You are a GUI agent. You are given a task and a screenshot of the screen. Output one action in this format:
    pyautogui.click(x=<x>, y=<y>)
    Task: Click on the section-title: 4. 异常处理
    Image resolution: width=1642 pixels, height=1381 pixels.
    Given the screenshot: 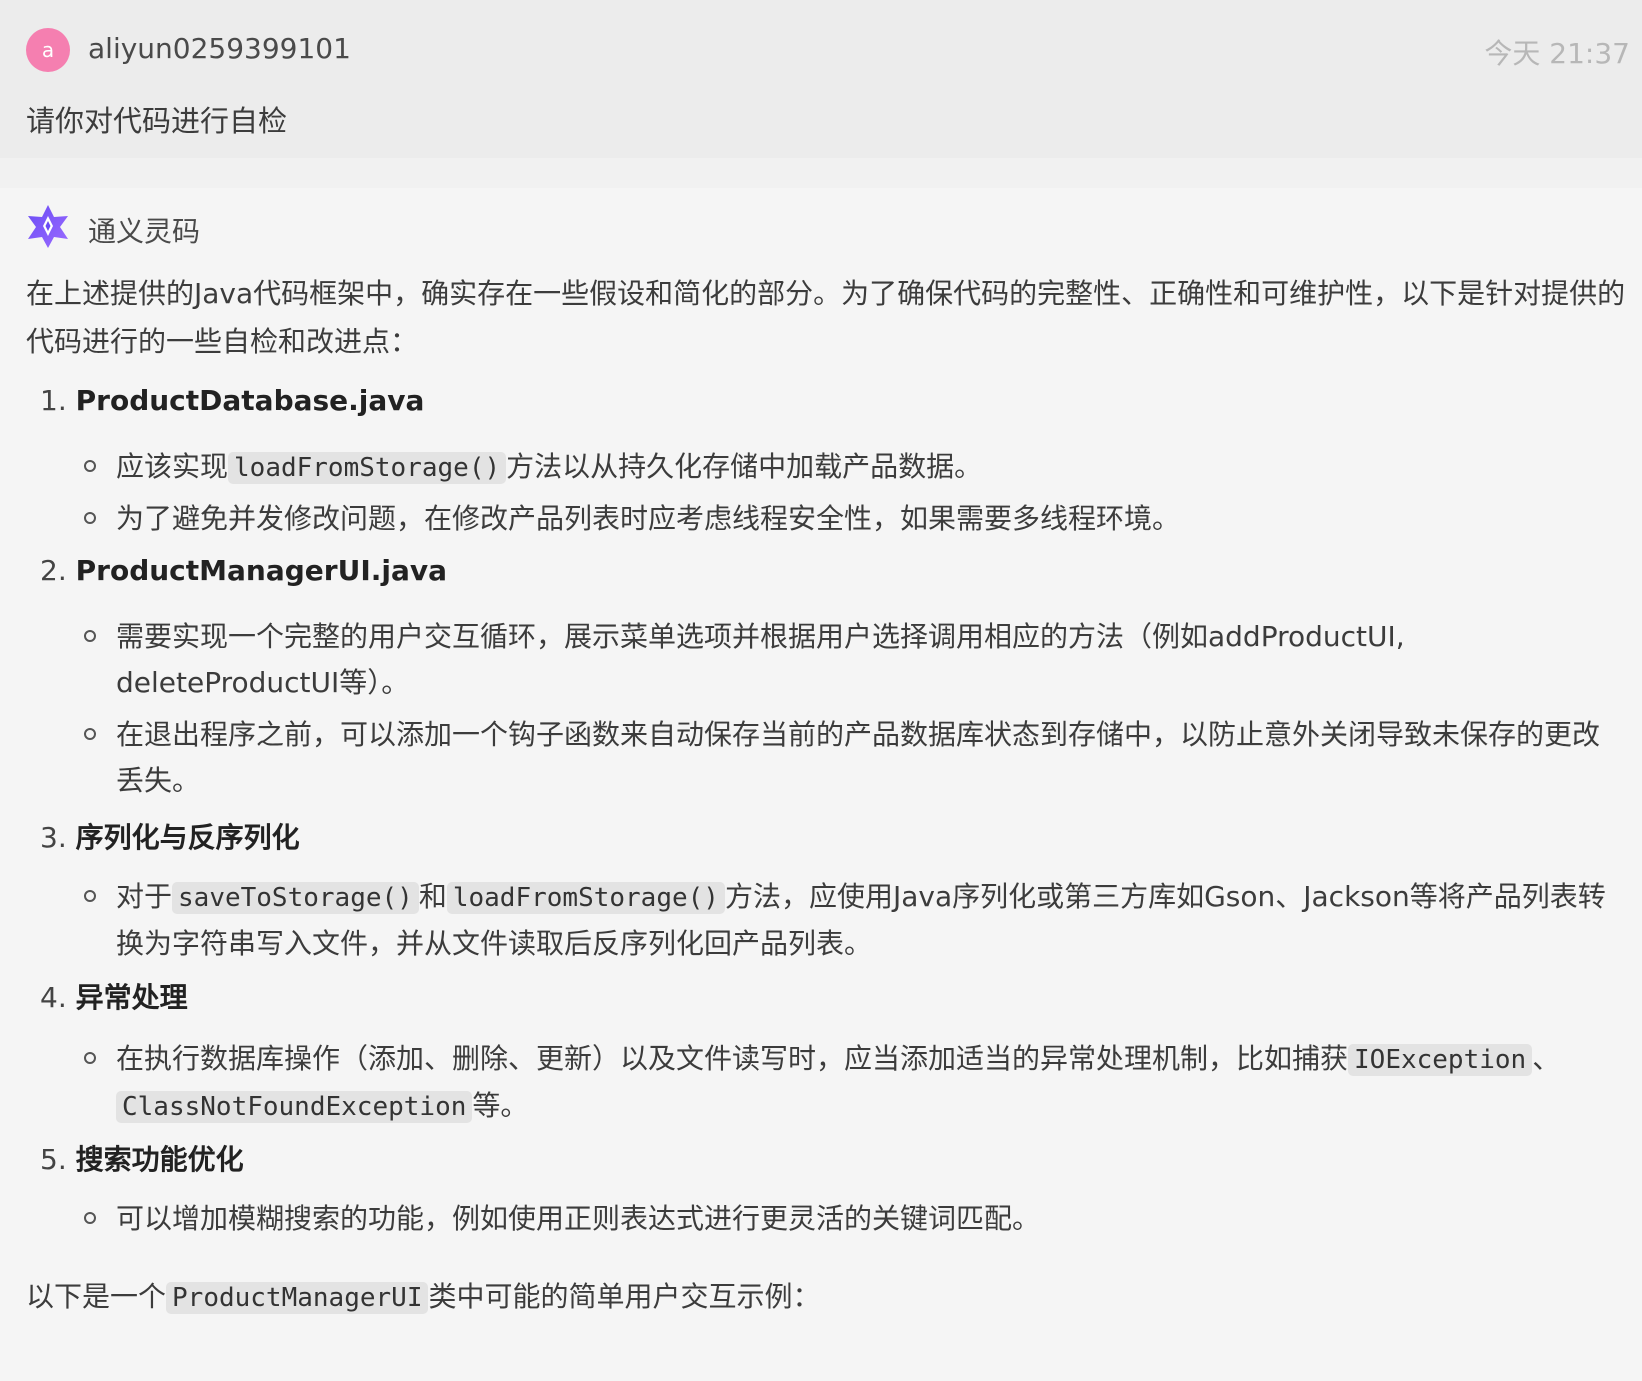 What is the action you would take?
    pyautogui.click(x=114, y=996)
    